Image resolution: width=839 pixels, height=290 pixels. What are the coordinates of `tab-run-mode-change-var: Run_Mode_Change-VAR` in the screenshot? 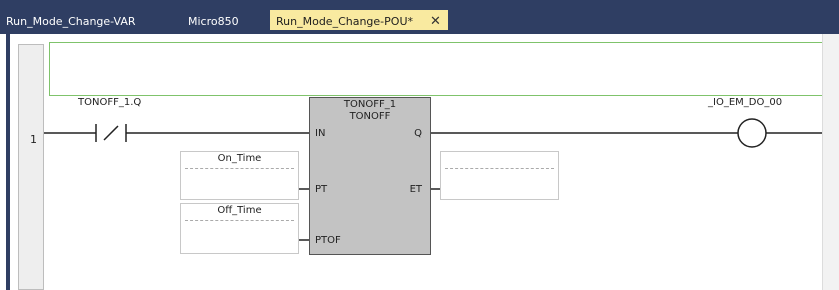 It's located at (71, 22).